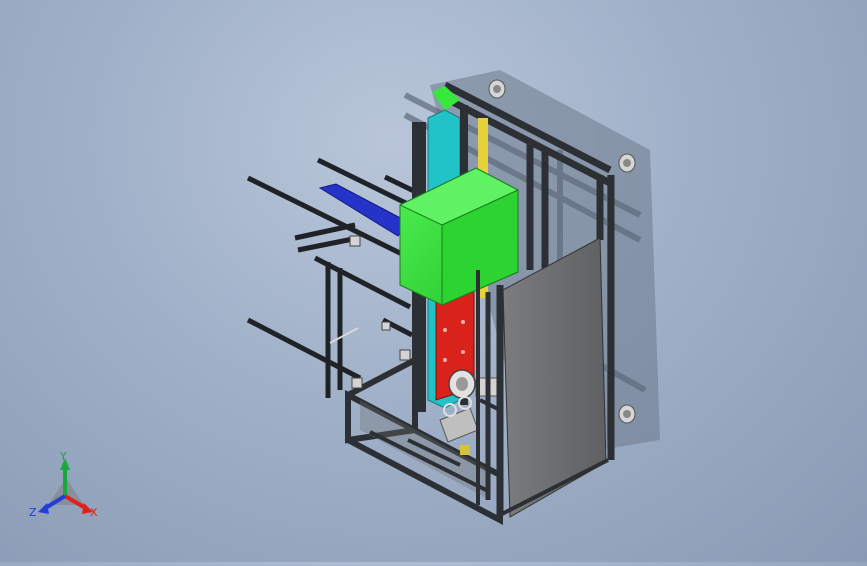 This screenshot has width=867, height=566. What do you see at coordinates (63, 456) in the screenshot?
I see `y-axis-label: Y` at bounding box center [63, 456].